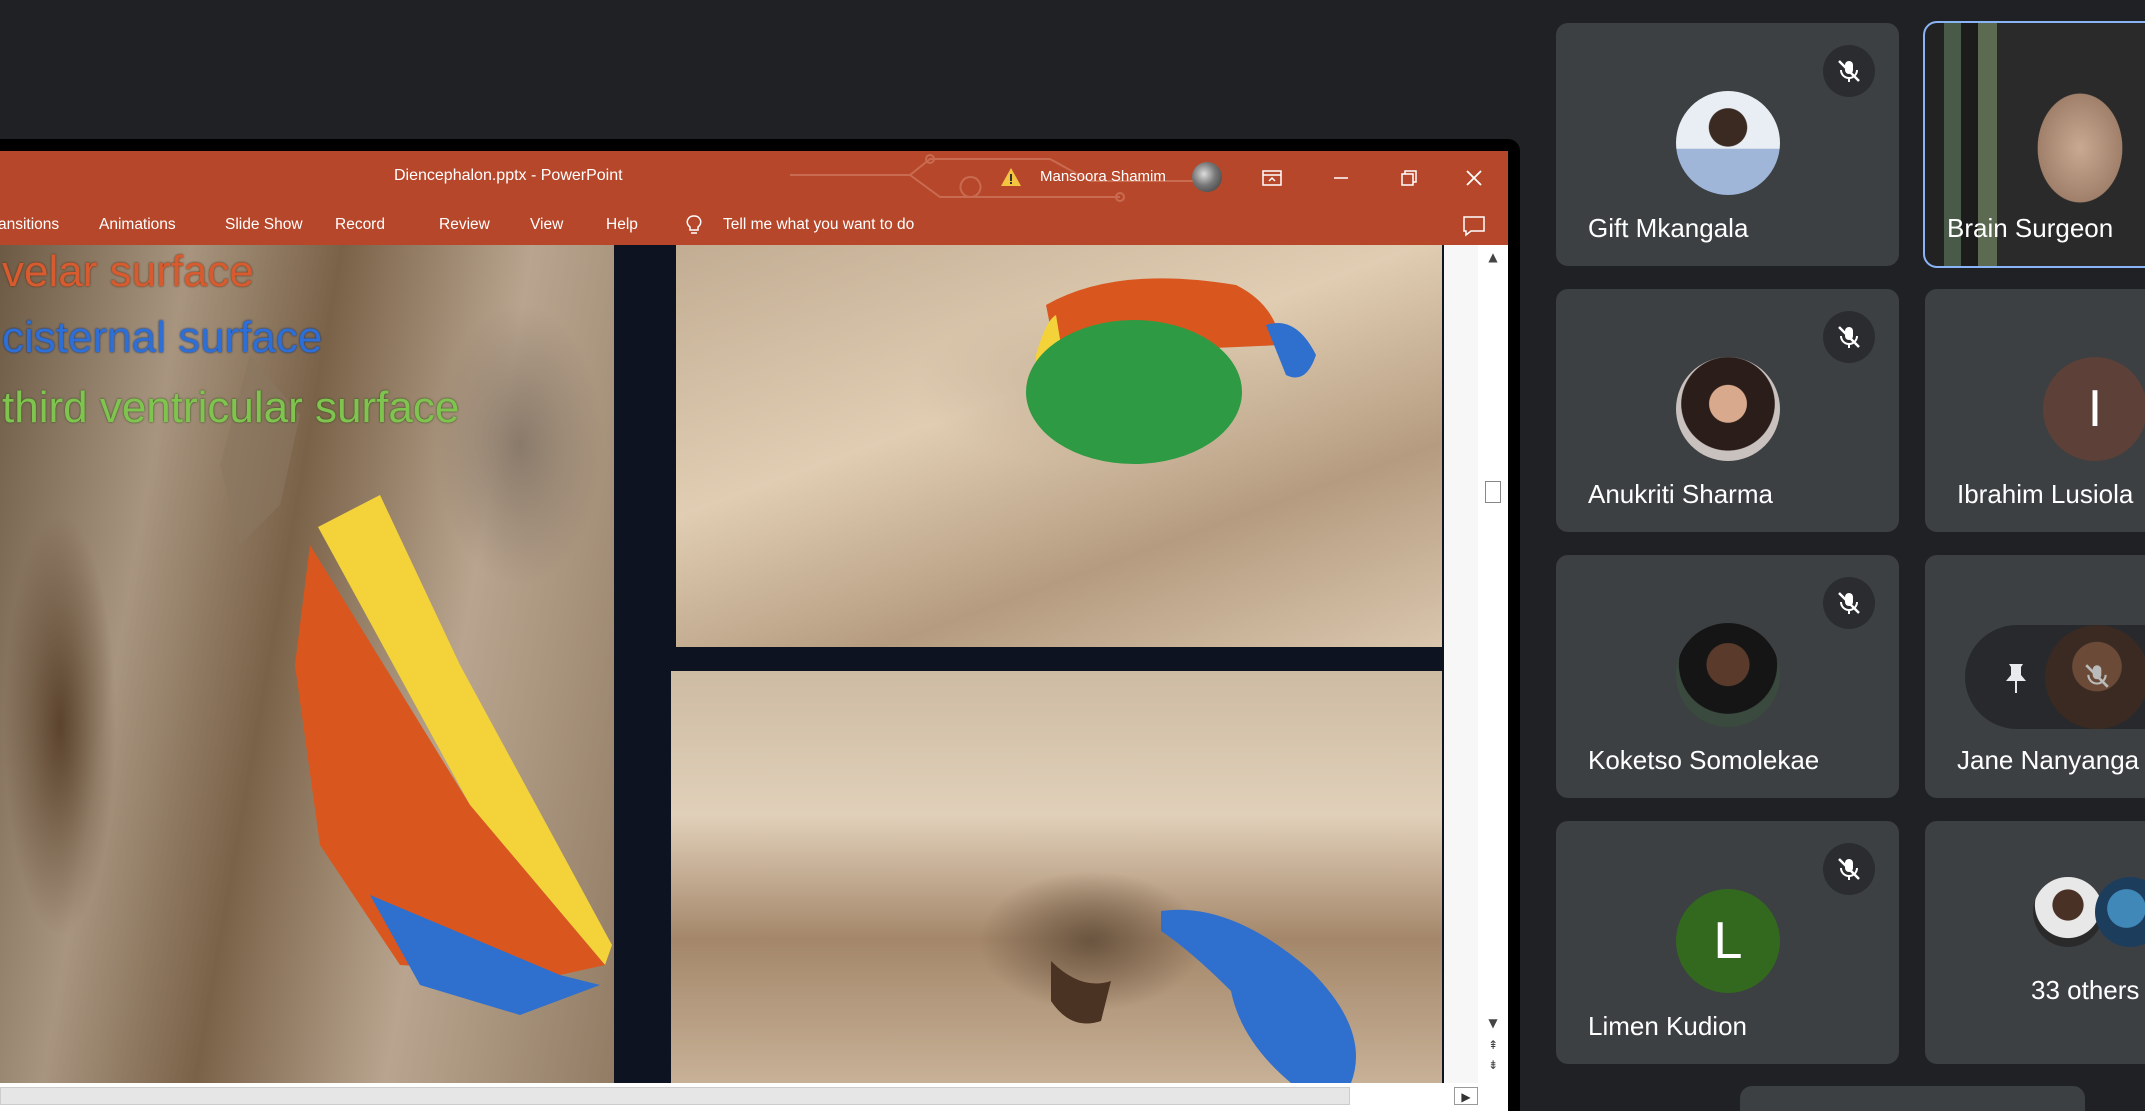  What do you see at coordinates (1171, 371) in the screenshot?
I see `thalamus-overlay` at bounding box center [1171, 371].